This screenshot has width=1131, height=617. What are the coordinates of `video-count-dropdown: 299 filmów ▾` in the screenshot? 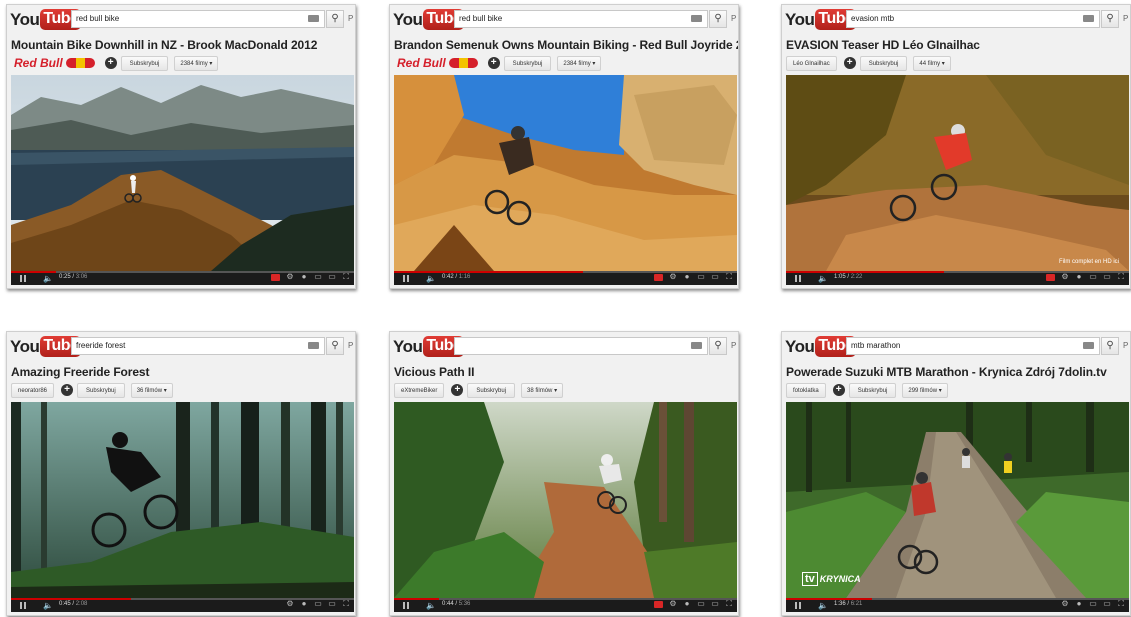 It's located at (925, 390).